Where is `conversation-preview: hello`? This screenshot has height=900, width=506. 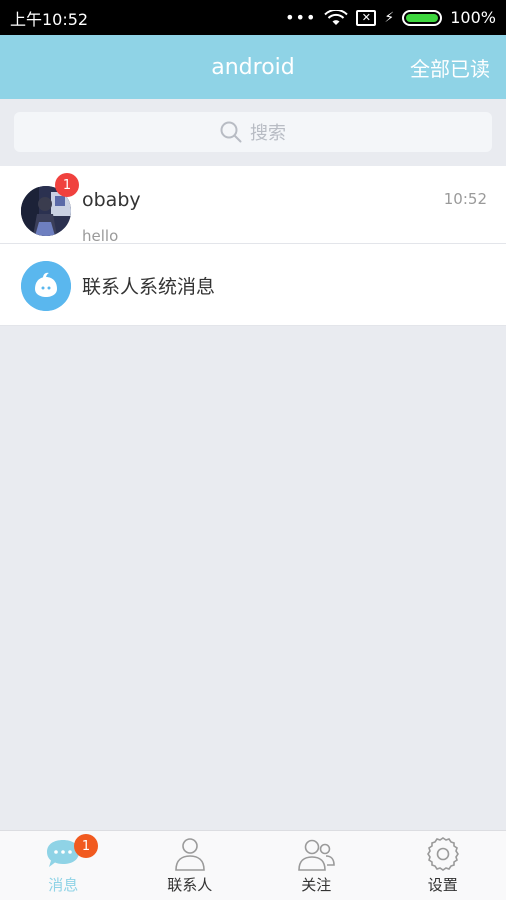
conversation-preview: hello is located at coordinates (100, 236).